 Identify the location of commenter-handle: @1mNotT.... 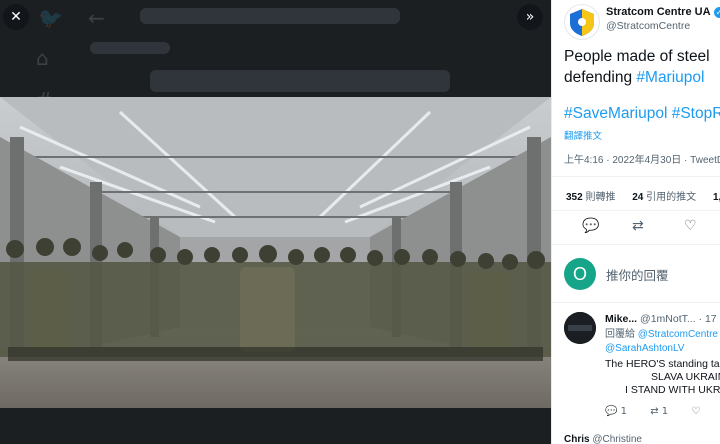
(668, 319).